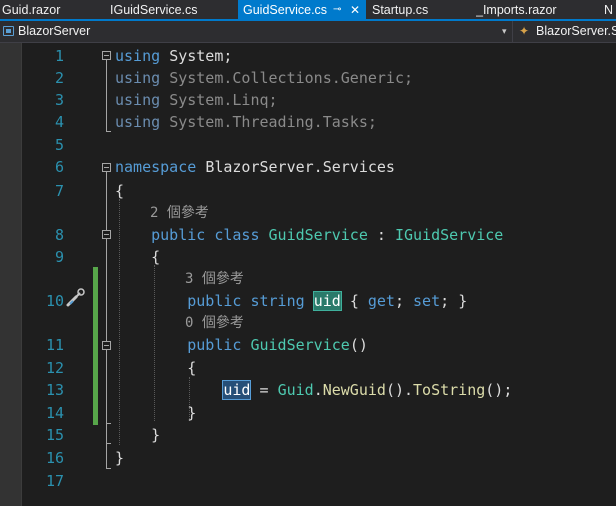  I want to click on code-line-13: uid = Guid.NewGuid().ToString();, so click(313, 390).